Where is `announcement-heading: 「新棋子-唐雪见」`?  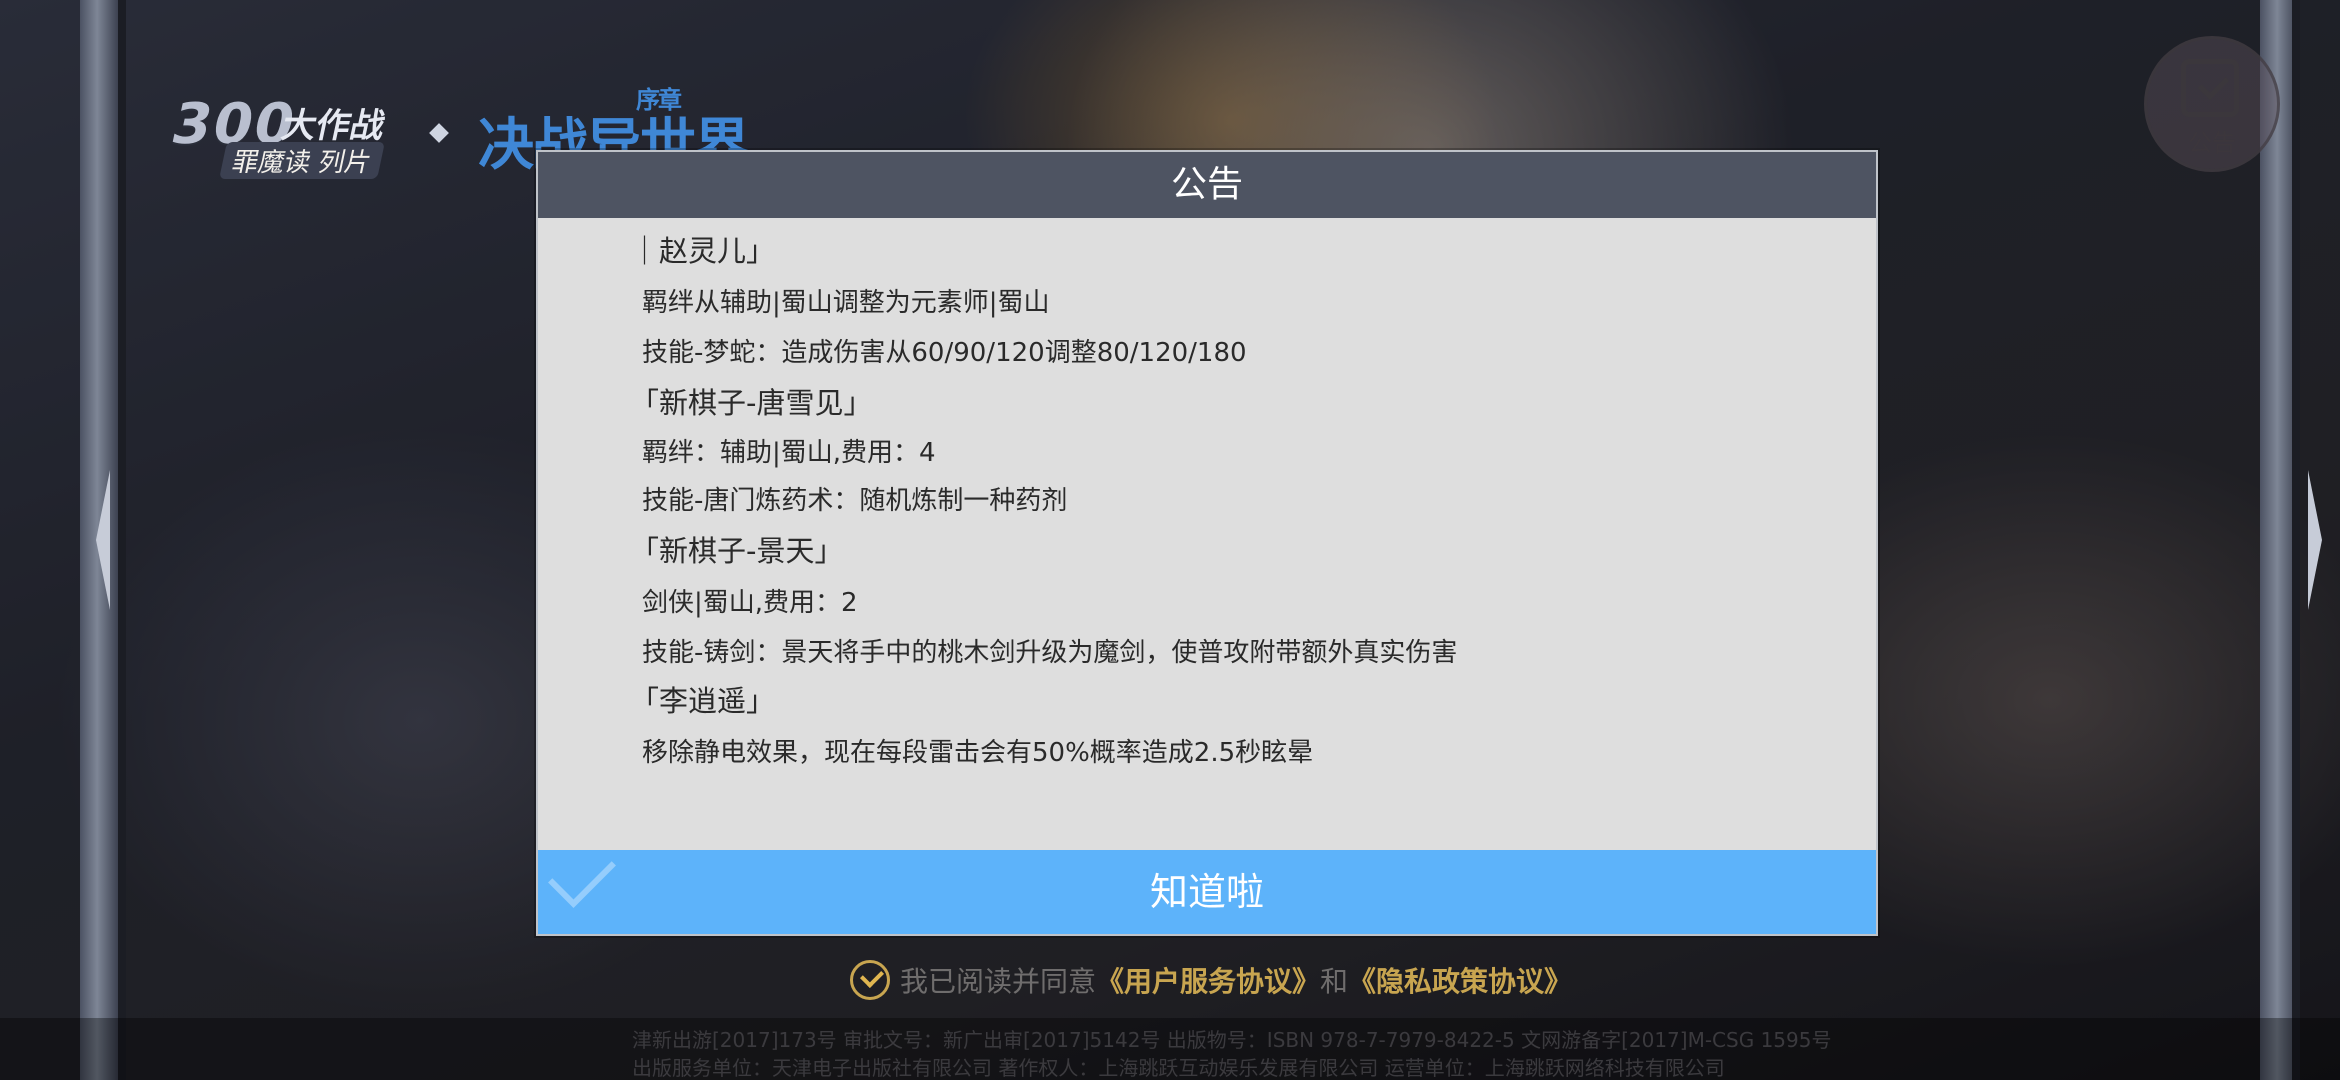 announcement-heading: 「新棋子-唐雪见」 is located at coordinates (751, 403).